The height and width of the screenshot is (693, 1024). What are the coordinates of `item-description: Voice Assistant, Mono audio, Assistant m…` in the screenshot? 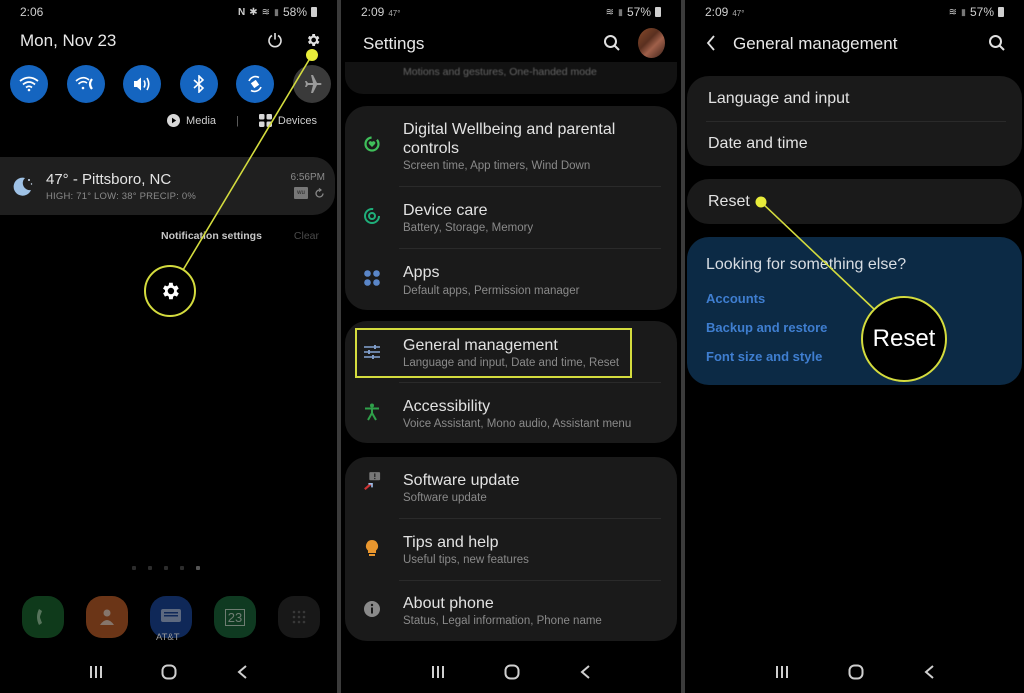 It's located at (517, 424).